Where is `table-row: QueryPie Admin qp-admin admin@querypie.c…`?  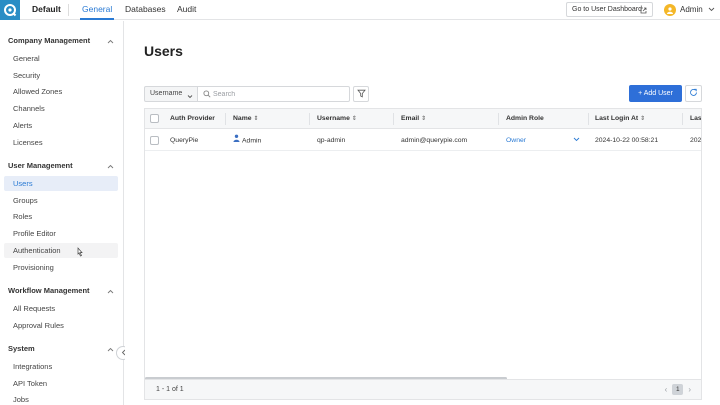 table-row: QueryPie Admin qp-admin admin@querypie.c… is located at coordinates (423, 140).